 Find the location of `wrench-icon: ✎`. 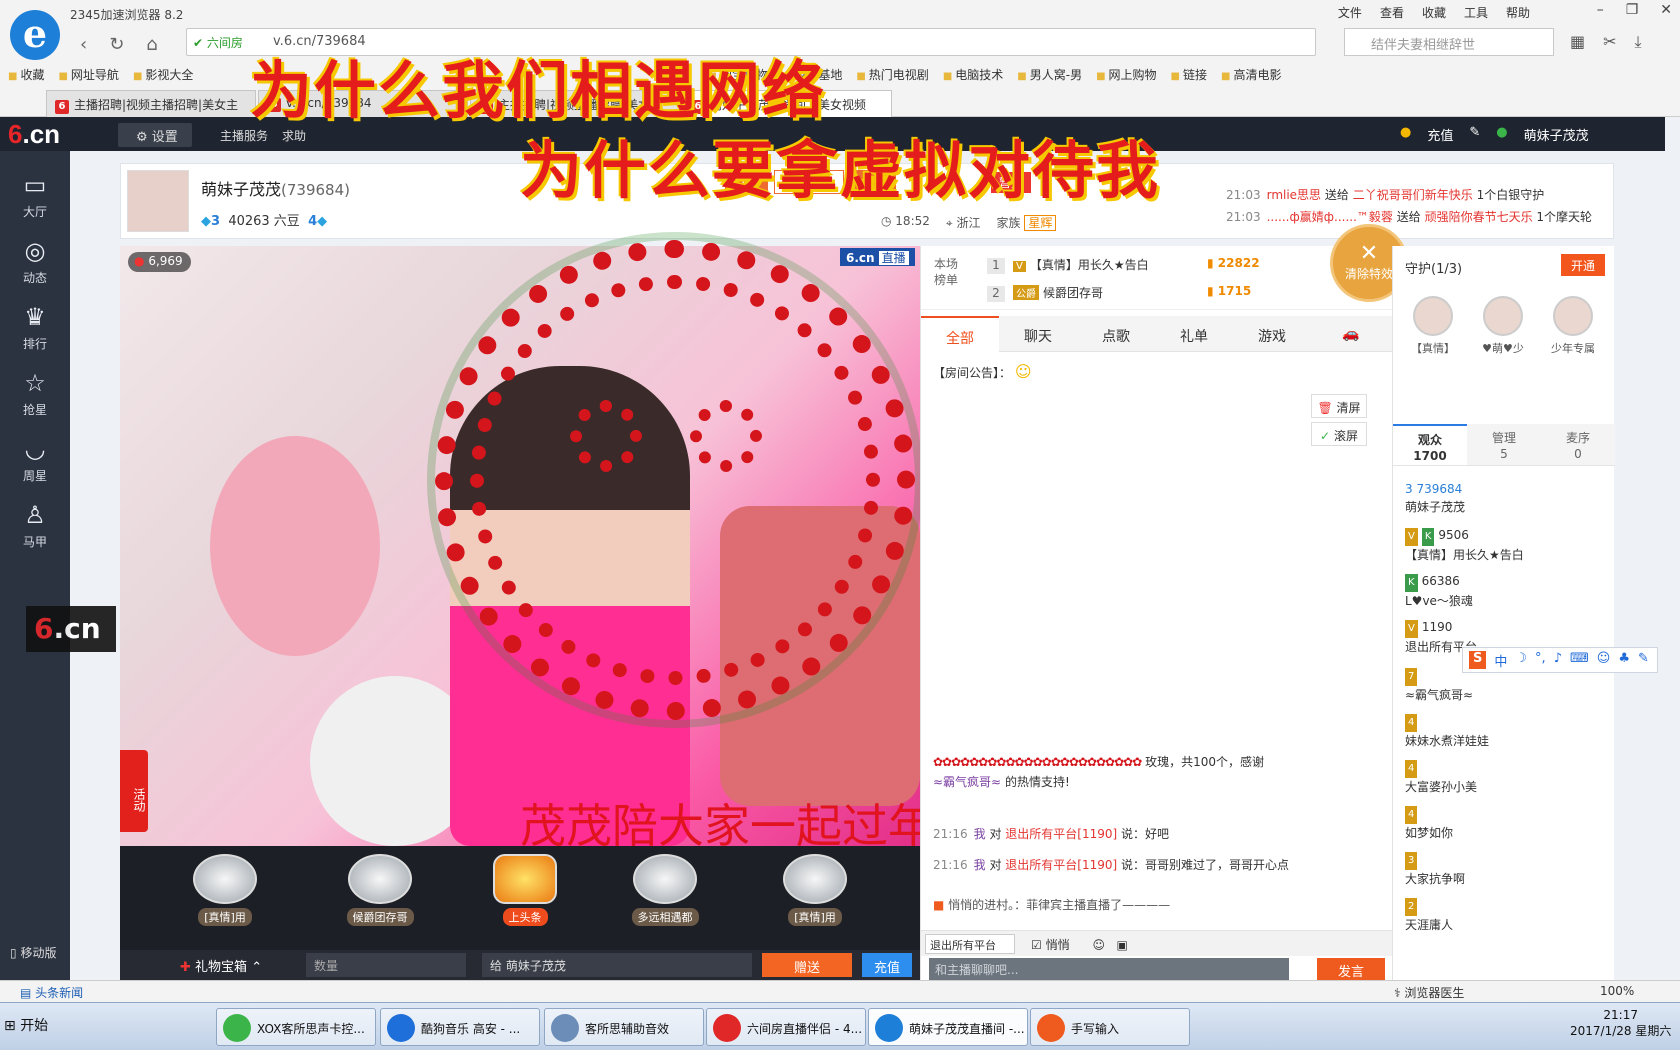

wrench-icon: ✎ is located at coordinates (1643, 660).